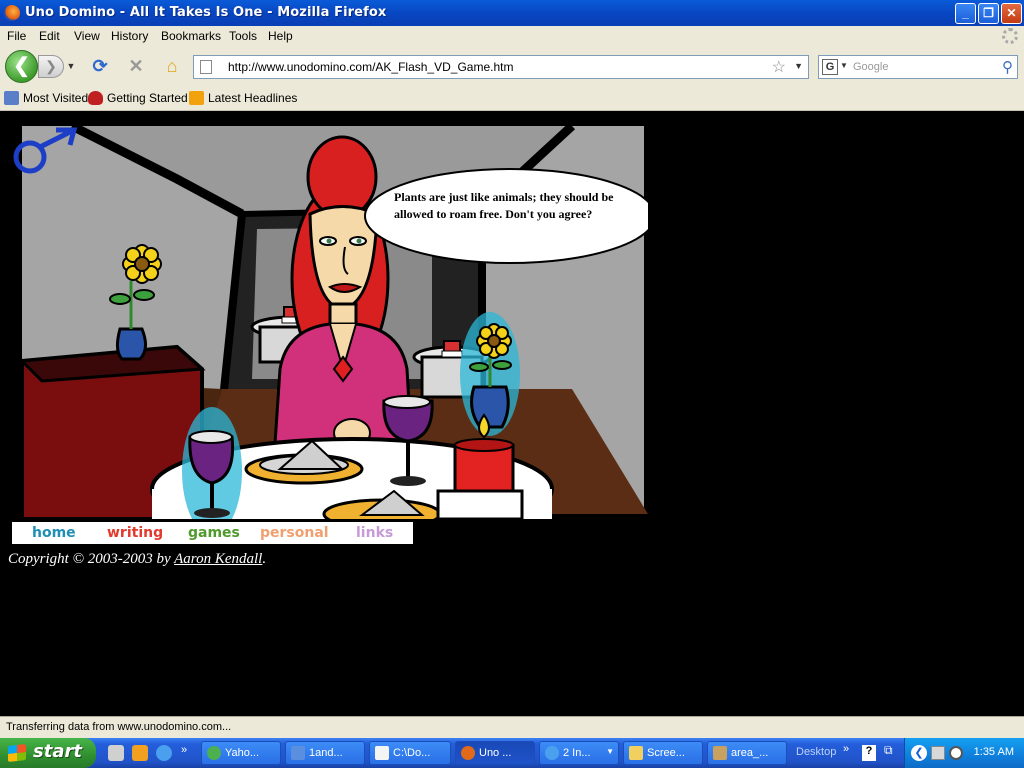 This screenshot has width=1024, height=768. Describe the element at coordinates (91, 559) in the screenshot. I see `copyright-prefix: Copyright © 2003-2003 by` at that location.